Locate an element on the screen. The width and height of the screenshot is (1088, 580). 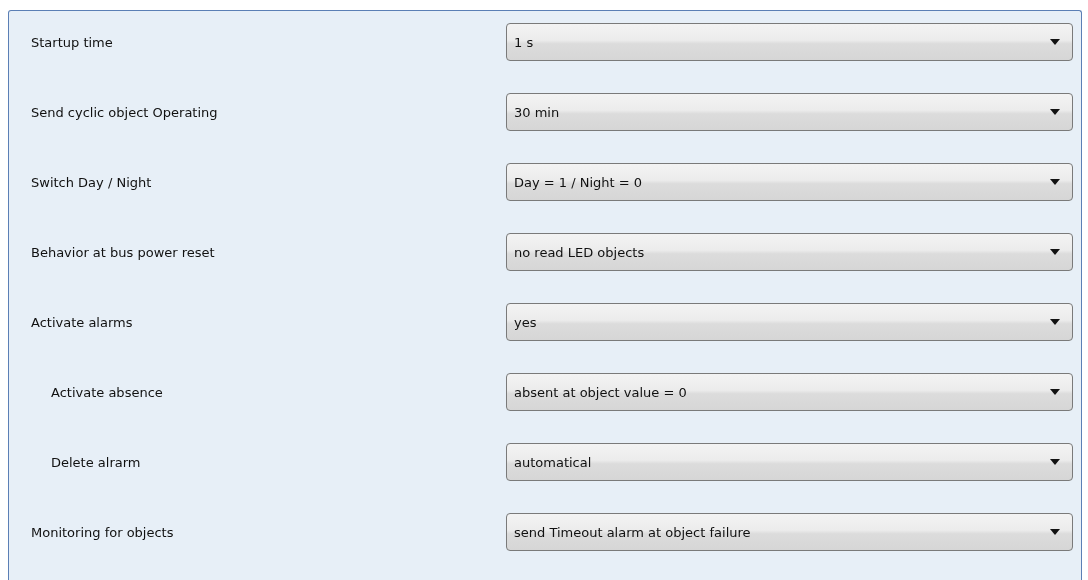
dropdown: 30 min is located at coordinates (789, 112).